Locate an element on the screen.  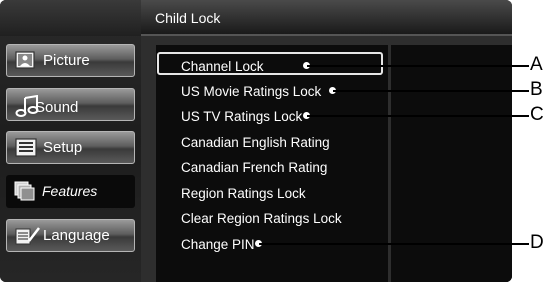
title-bar: Child Lock is located at coordinates (326, 18).